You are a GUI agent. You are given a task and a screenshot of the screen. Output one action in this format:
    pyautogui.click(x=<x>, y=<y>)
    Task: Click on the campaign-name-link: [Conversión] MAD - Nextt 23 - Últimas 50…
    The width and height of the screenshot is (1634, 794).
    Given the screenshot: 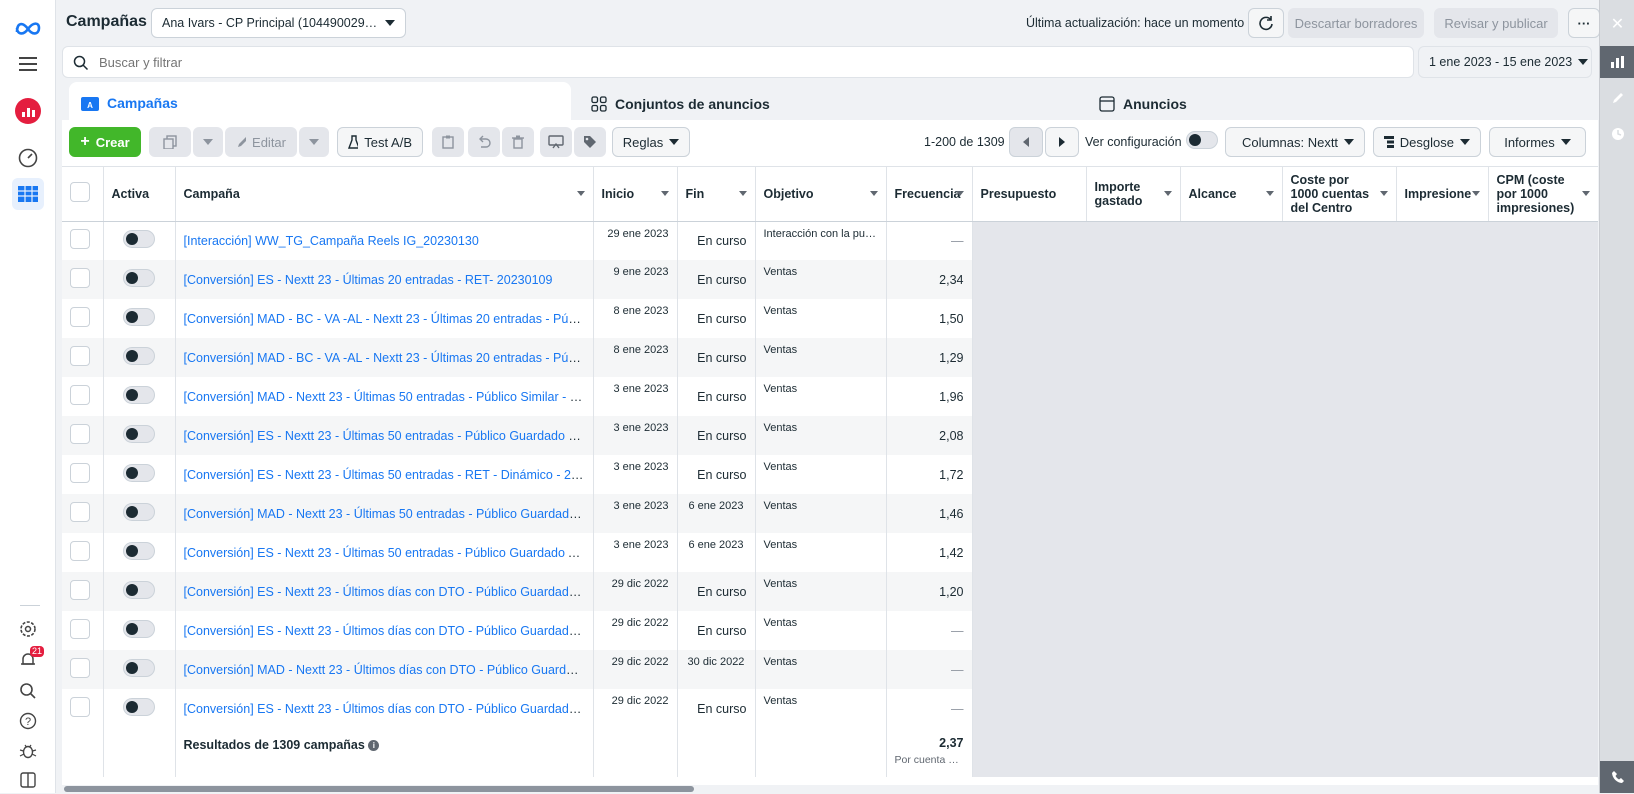 What is the action you would take?
    pyautogui.click(x=388, y=397)
    